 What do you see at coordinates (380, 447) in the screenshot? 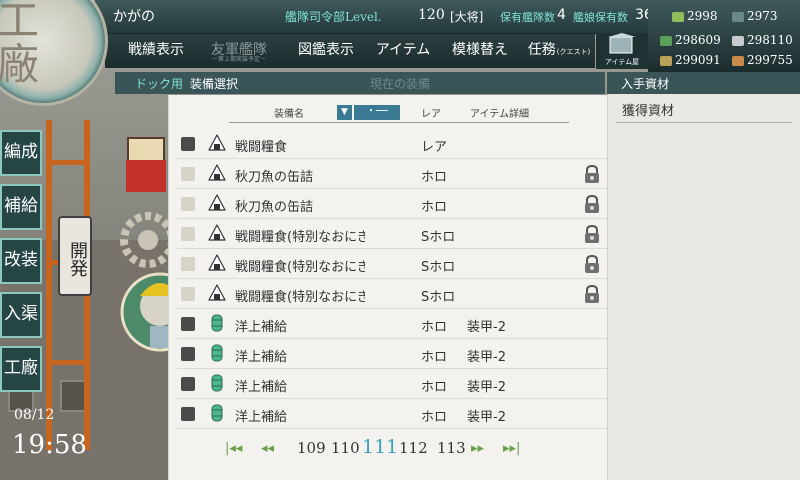
I see `page-number-current: 111` at bounding box center [380, 447].